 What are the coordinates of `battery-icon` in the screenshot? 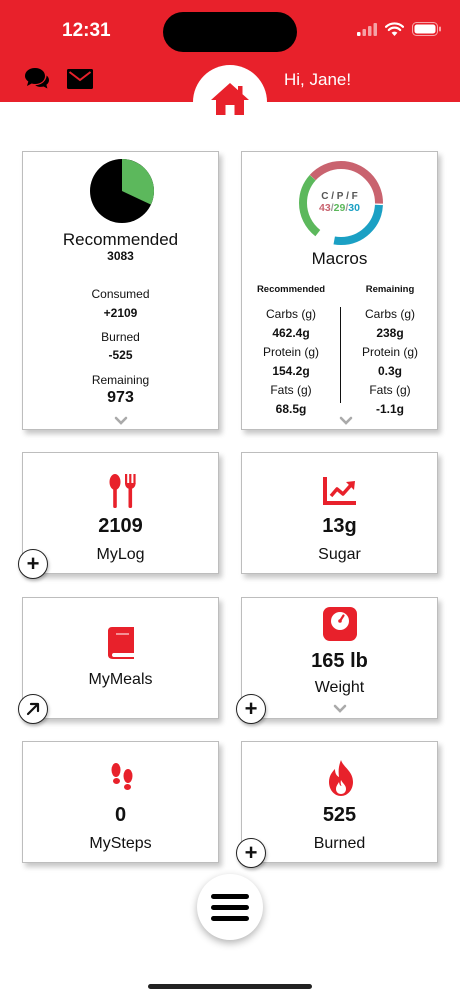 It's located at (426, 29).